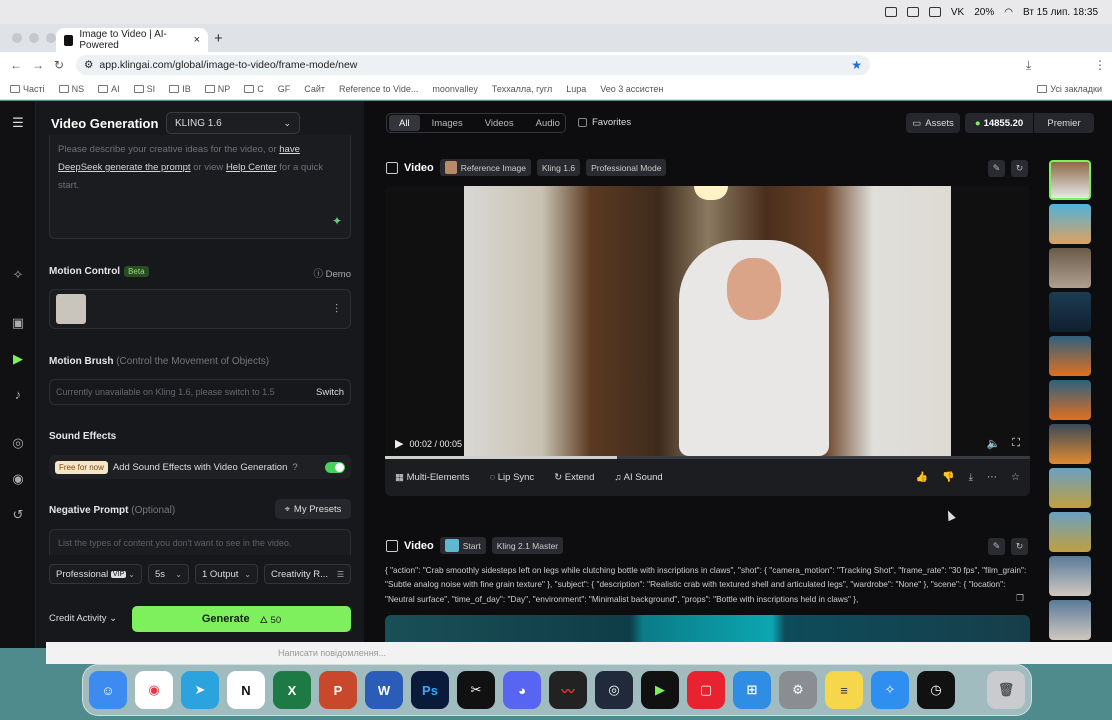  I want to click on credits-balance: ● 14855.20, so click(999, 123).